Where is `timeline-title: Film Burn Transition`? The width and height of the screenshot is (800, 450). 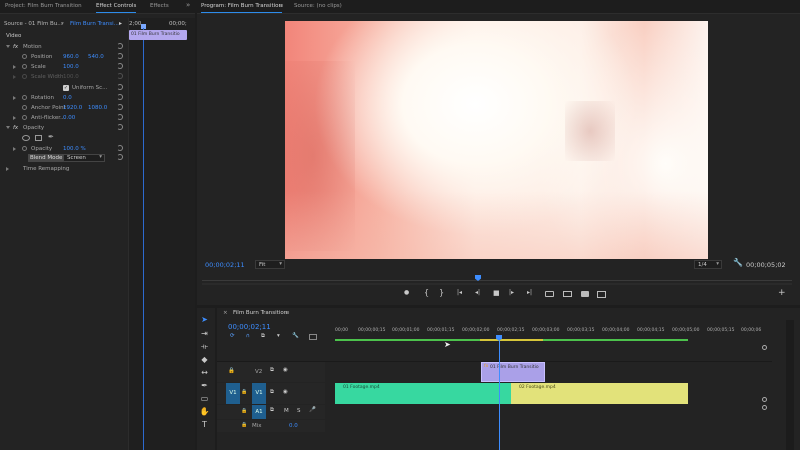
timeline-title: Film Burn Transition is located at coordinates (260, 313).